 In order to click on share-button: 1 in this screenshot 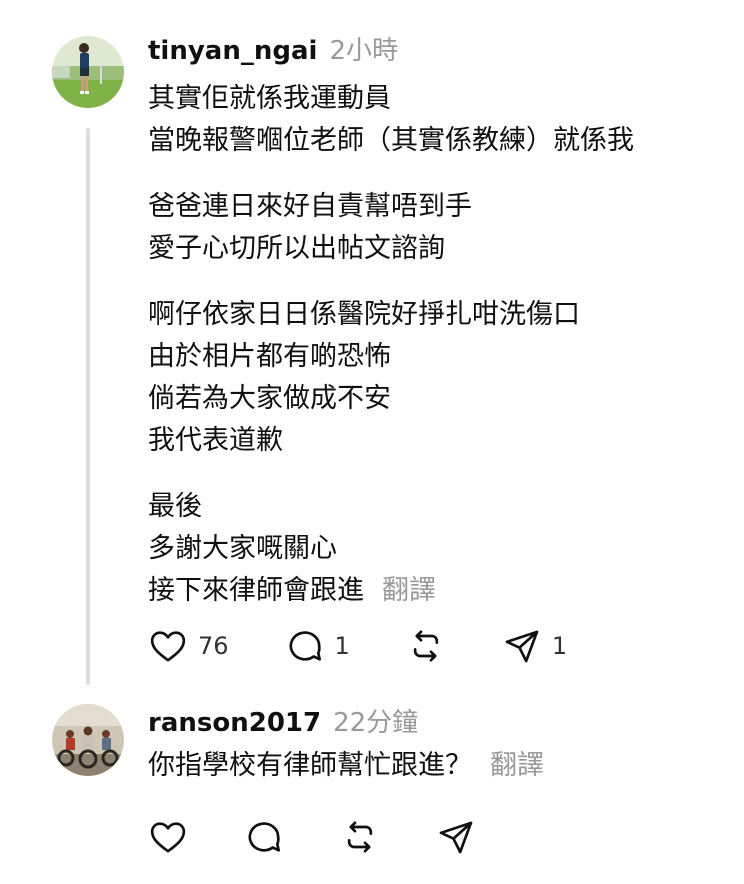, I will do `click(534, 646)`.